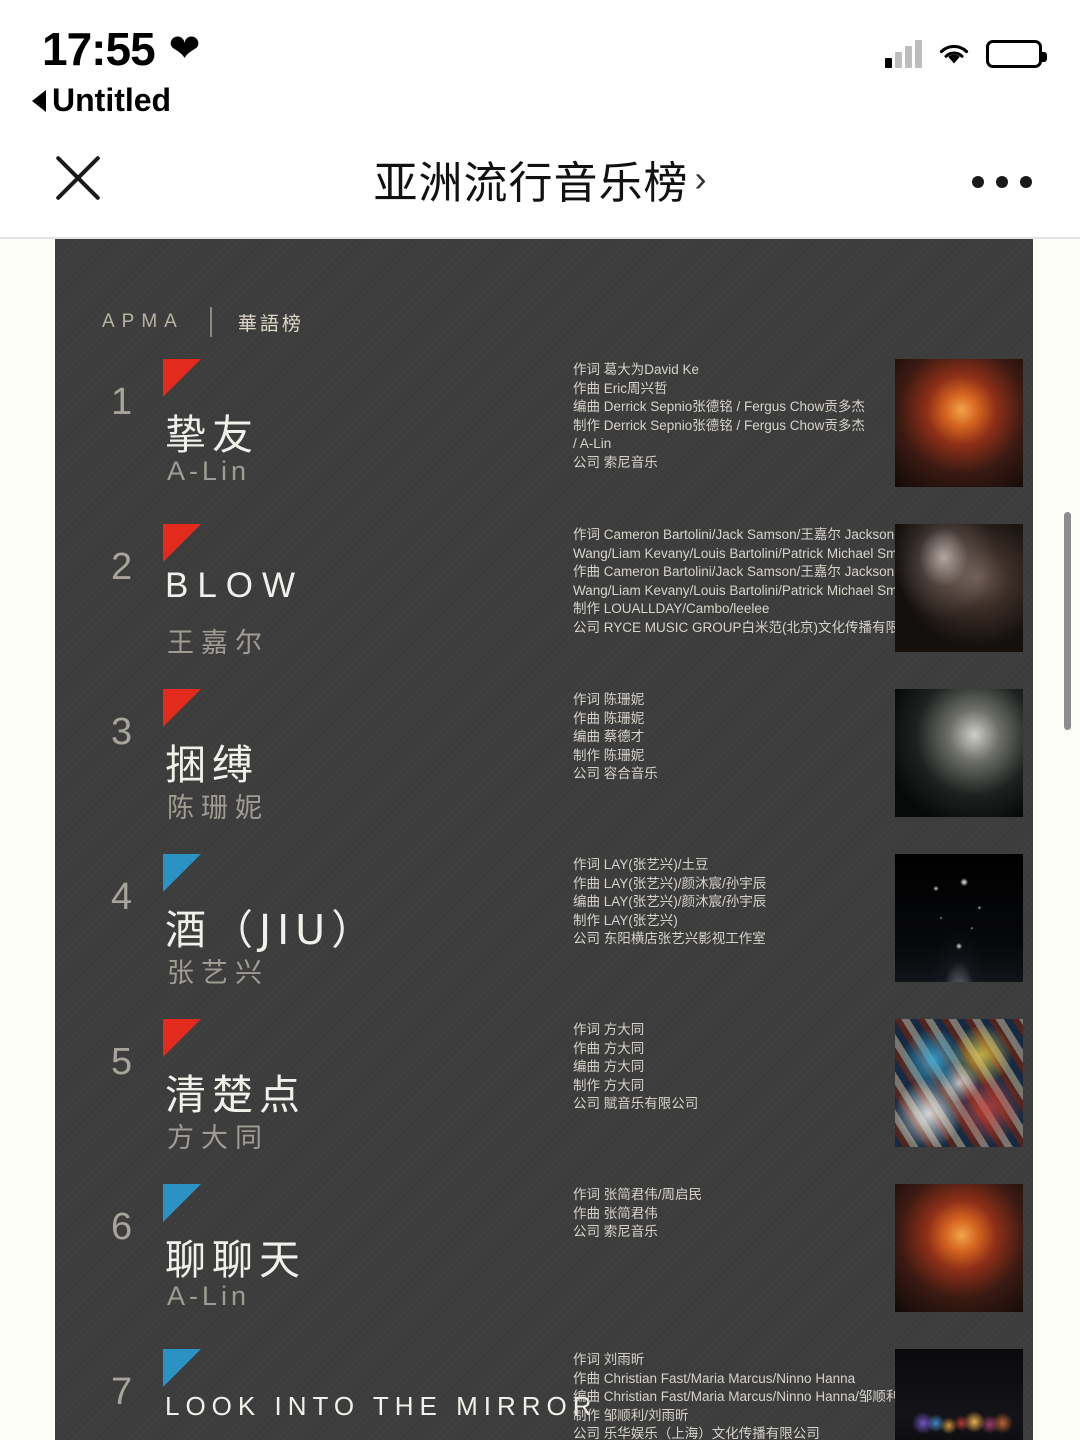 This screenshot has height=1440, width=1080. I want to click on credit-line: 作词 葛大为David Ke, so click(636, 369).